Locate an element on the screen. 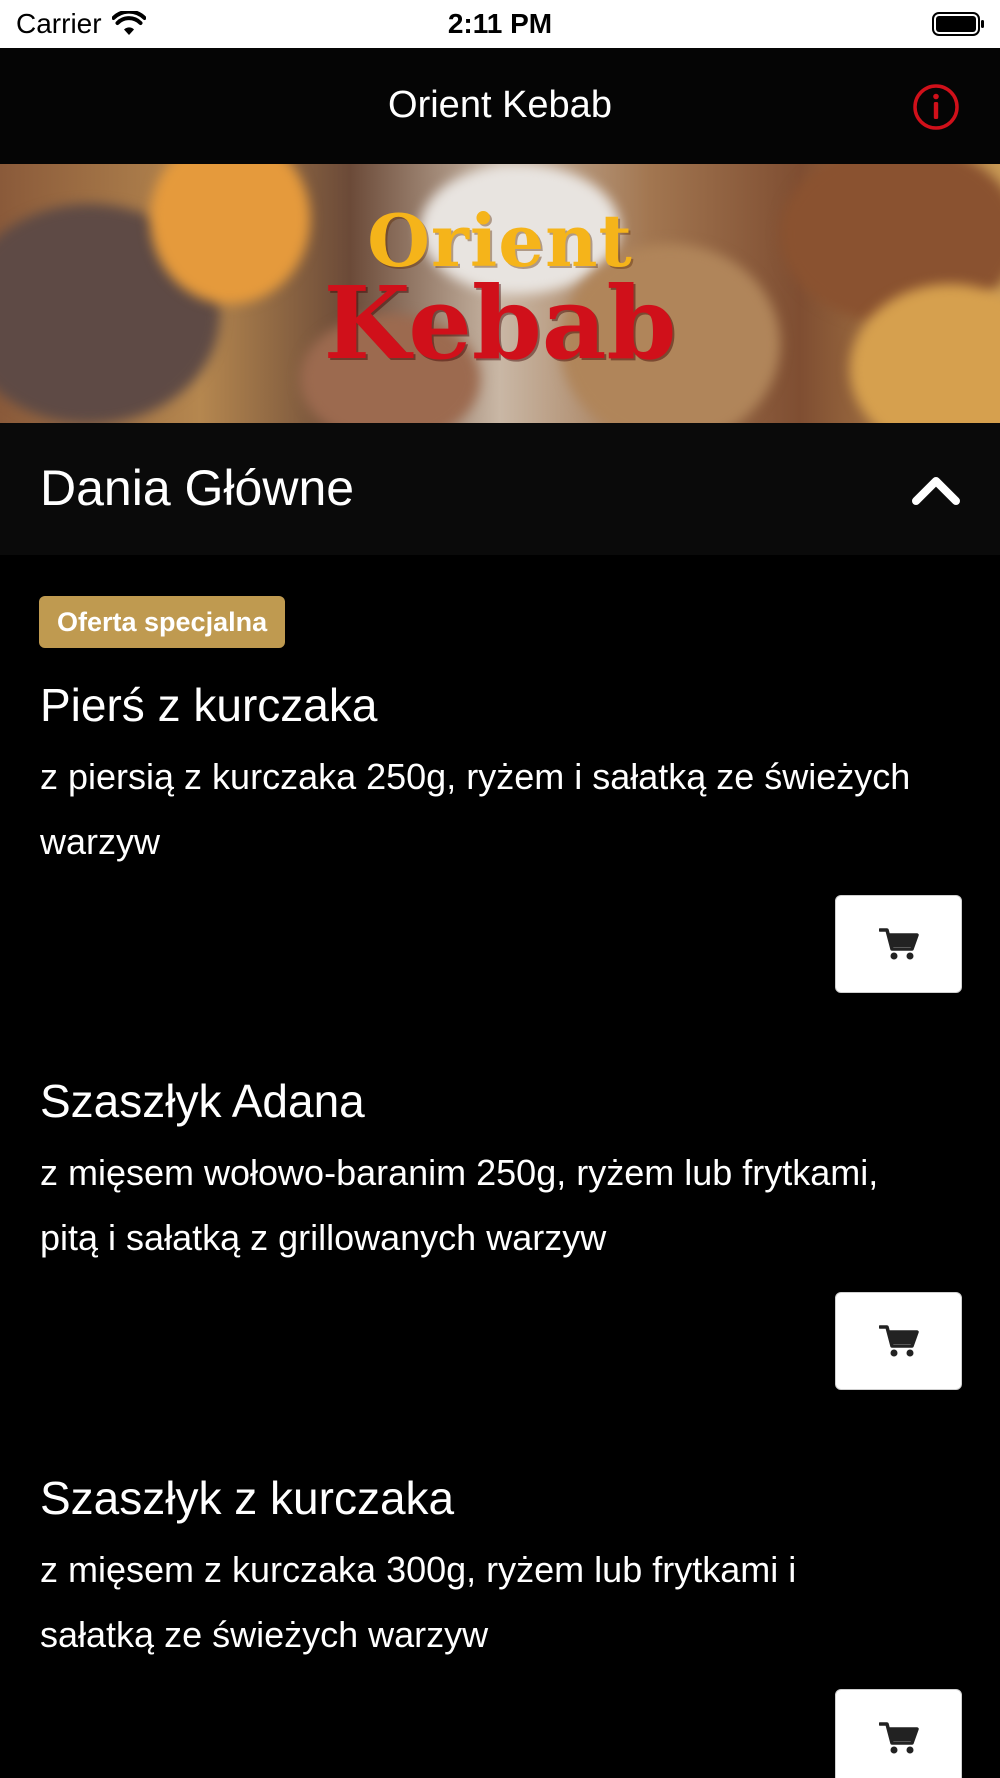 The width and height of the screenshot is (1000, 1778). logo-kebab: Kebab is located at coordinates (500, 323).